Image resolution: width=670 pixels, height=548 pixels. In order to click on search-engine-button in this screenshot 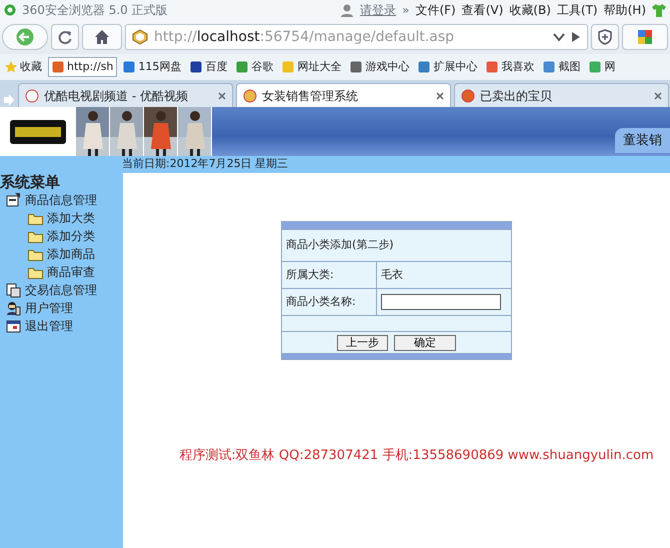, I will do `click(645, 37)`.